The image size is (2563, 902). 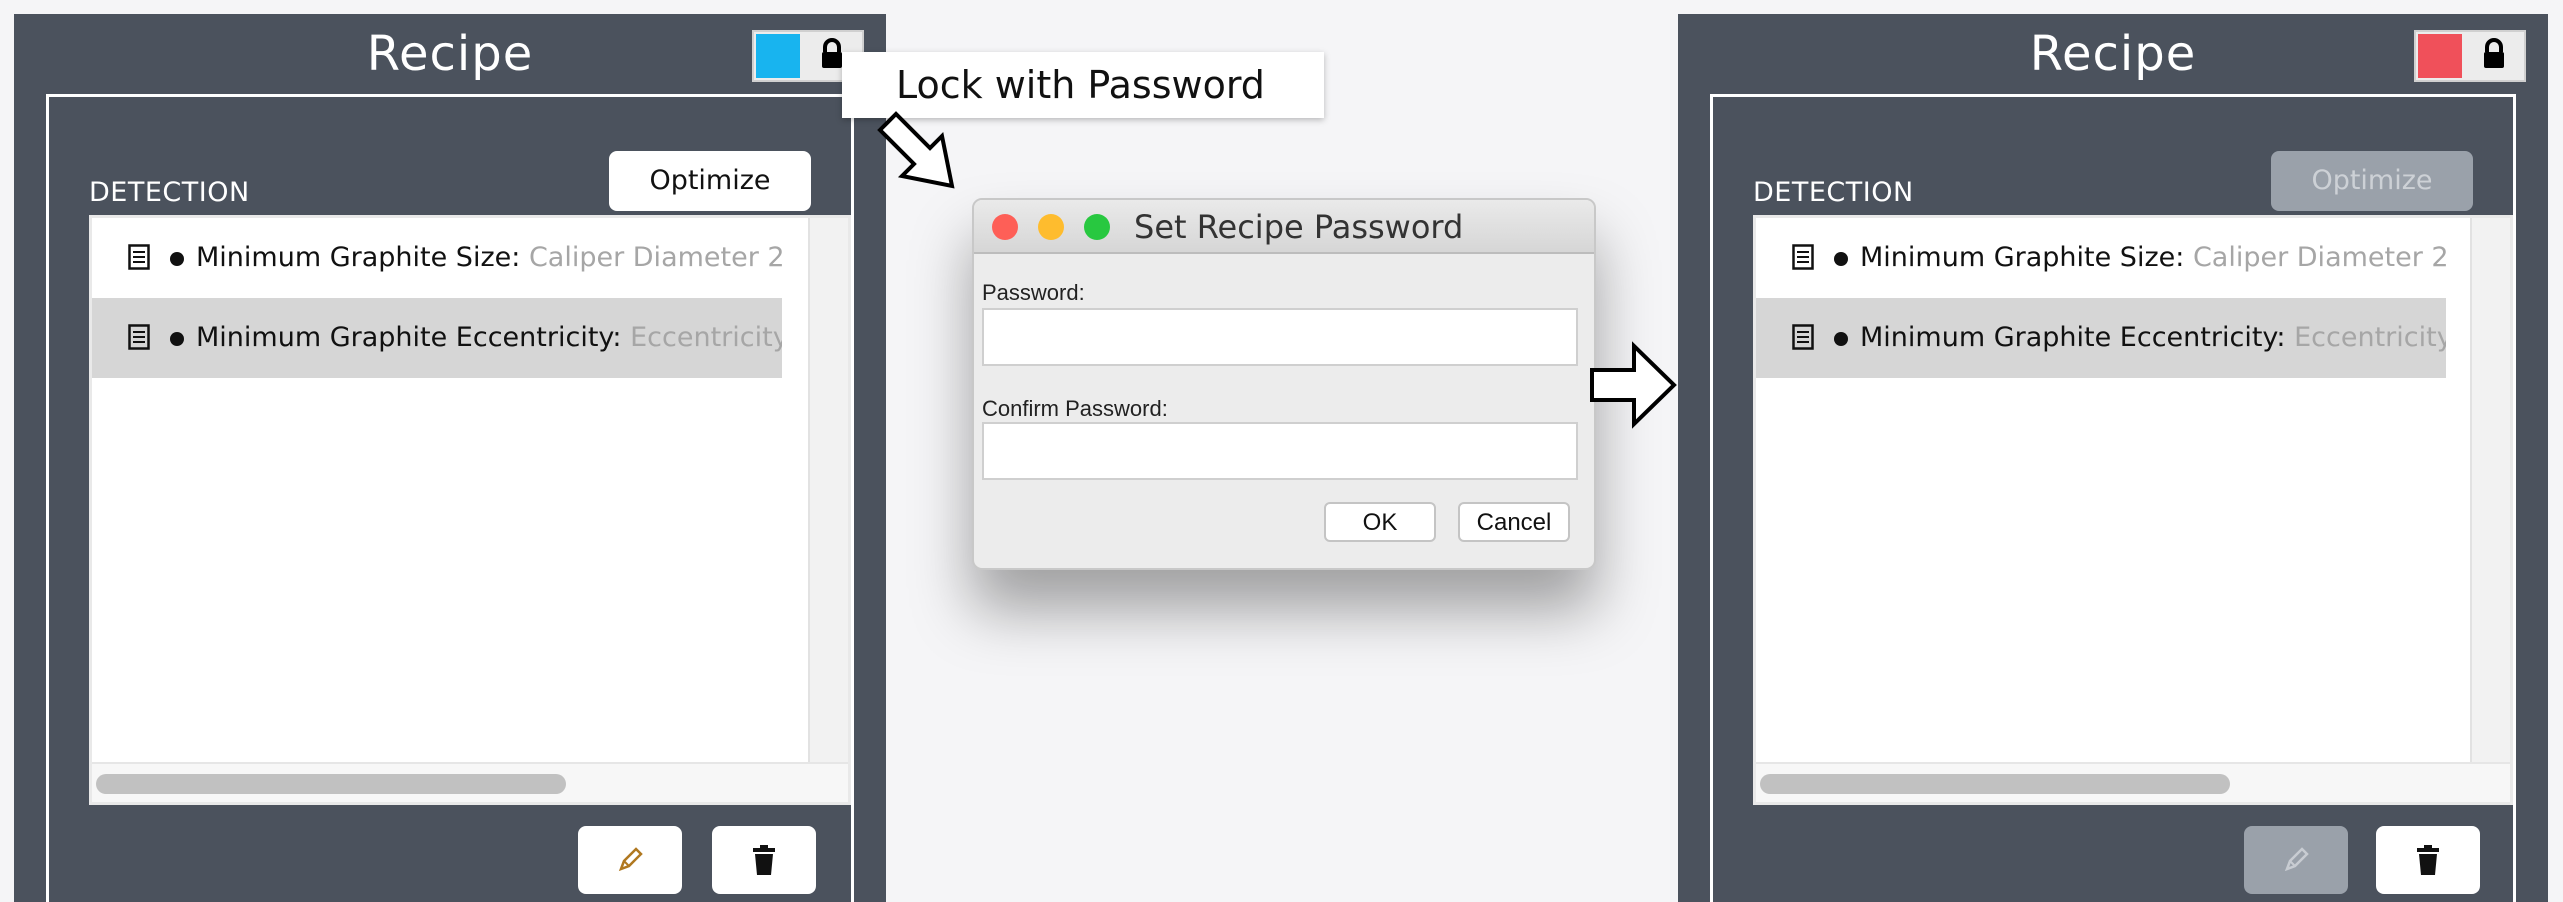 I want to click on lock-button, so click(x=2494, y=56).